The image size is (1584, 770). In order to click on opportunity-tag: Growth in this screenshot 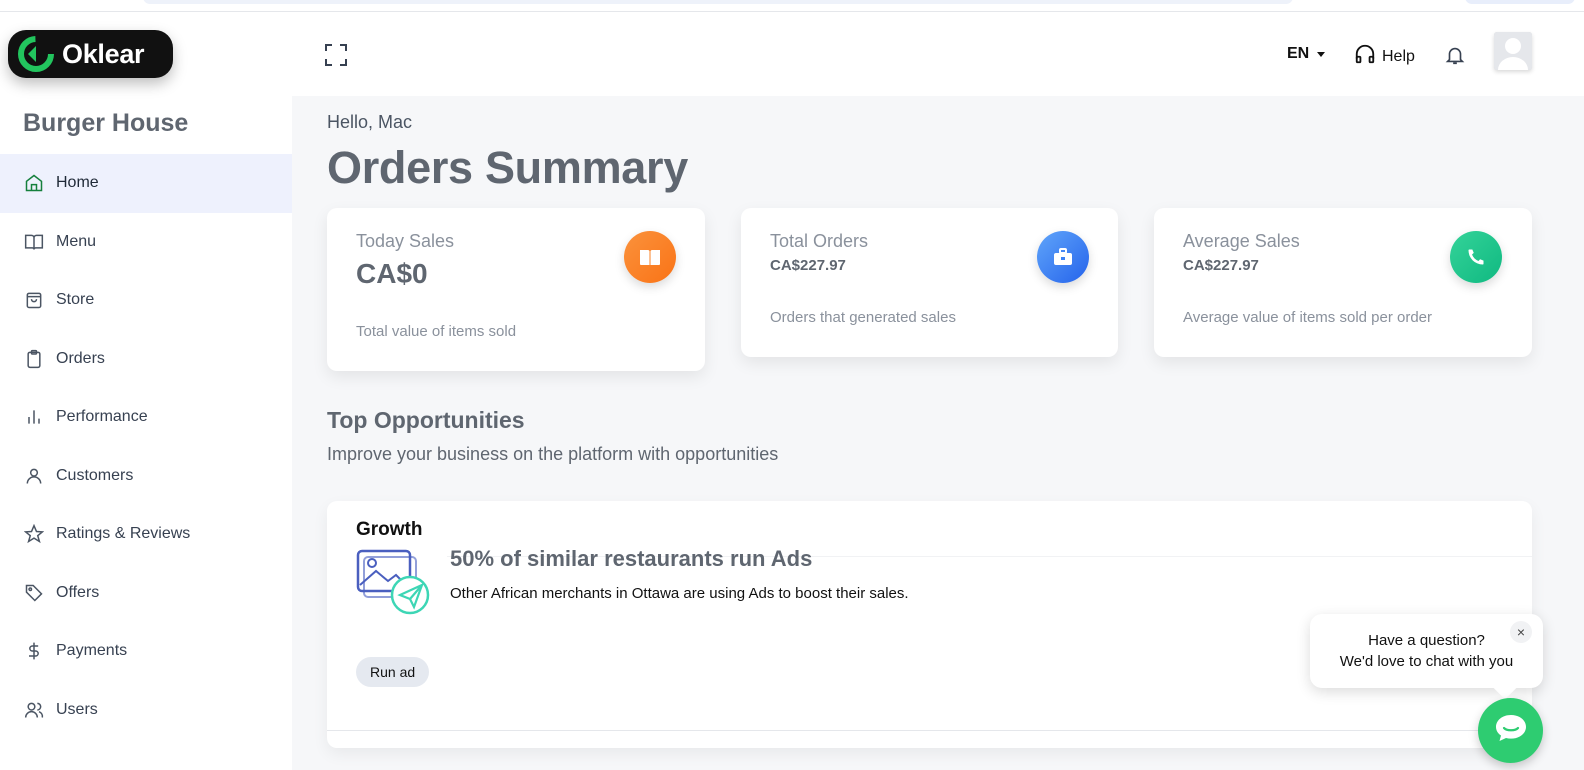, I will do `click(389, 529)`.